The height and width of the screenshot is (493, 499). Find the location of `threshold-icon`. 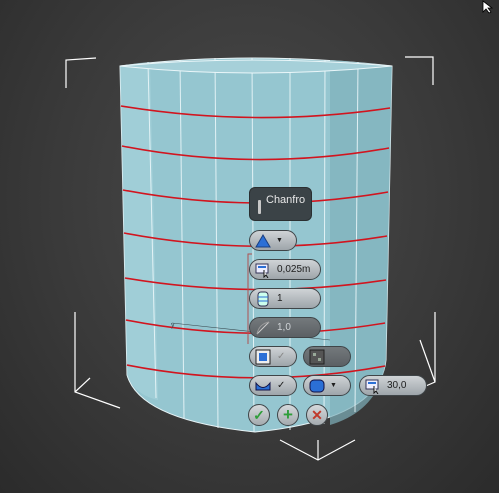

threshold-icon is located at coordinates (372, 386).